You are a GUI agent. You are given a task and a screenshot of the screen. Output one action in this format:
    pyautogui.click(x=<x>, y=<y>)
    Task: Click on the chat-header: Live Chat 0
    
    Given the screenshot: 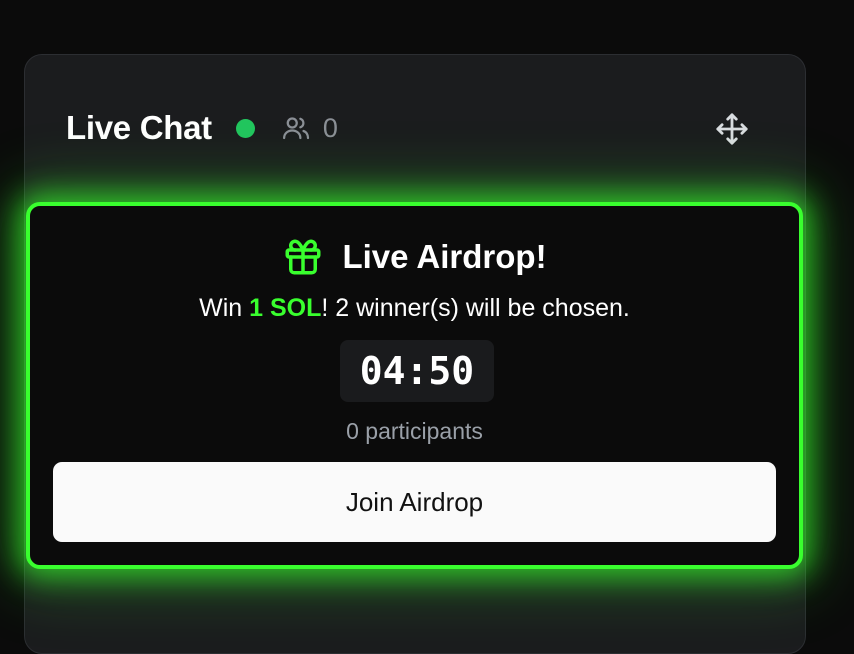 What is the action you would take?
    pyautogui.click(x=202, y=128)
    